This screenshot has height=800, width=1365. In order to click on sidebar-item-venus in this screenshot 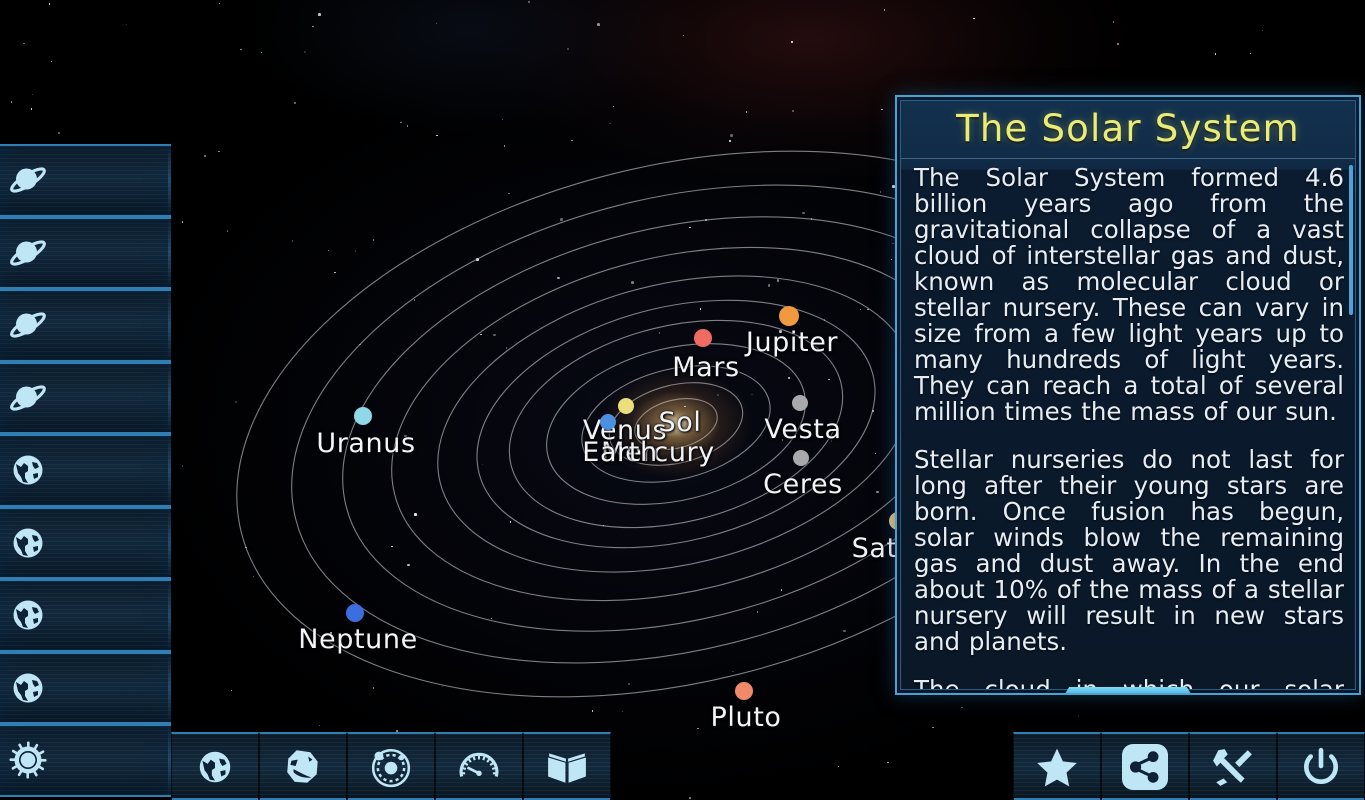, I will do `click(85, 615)`.